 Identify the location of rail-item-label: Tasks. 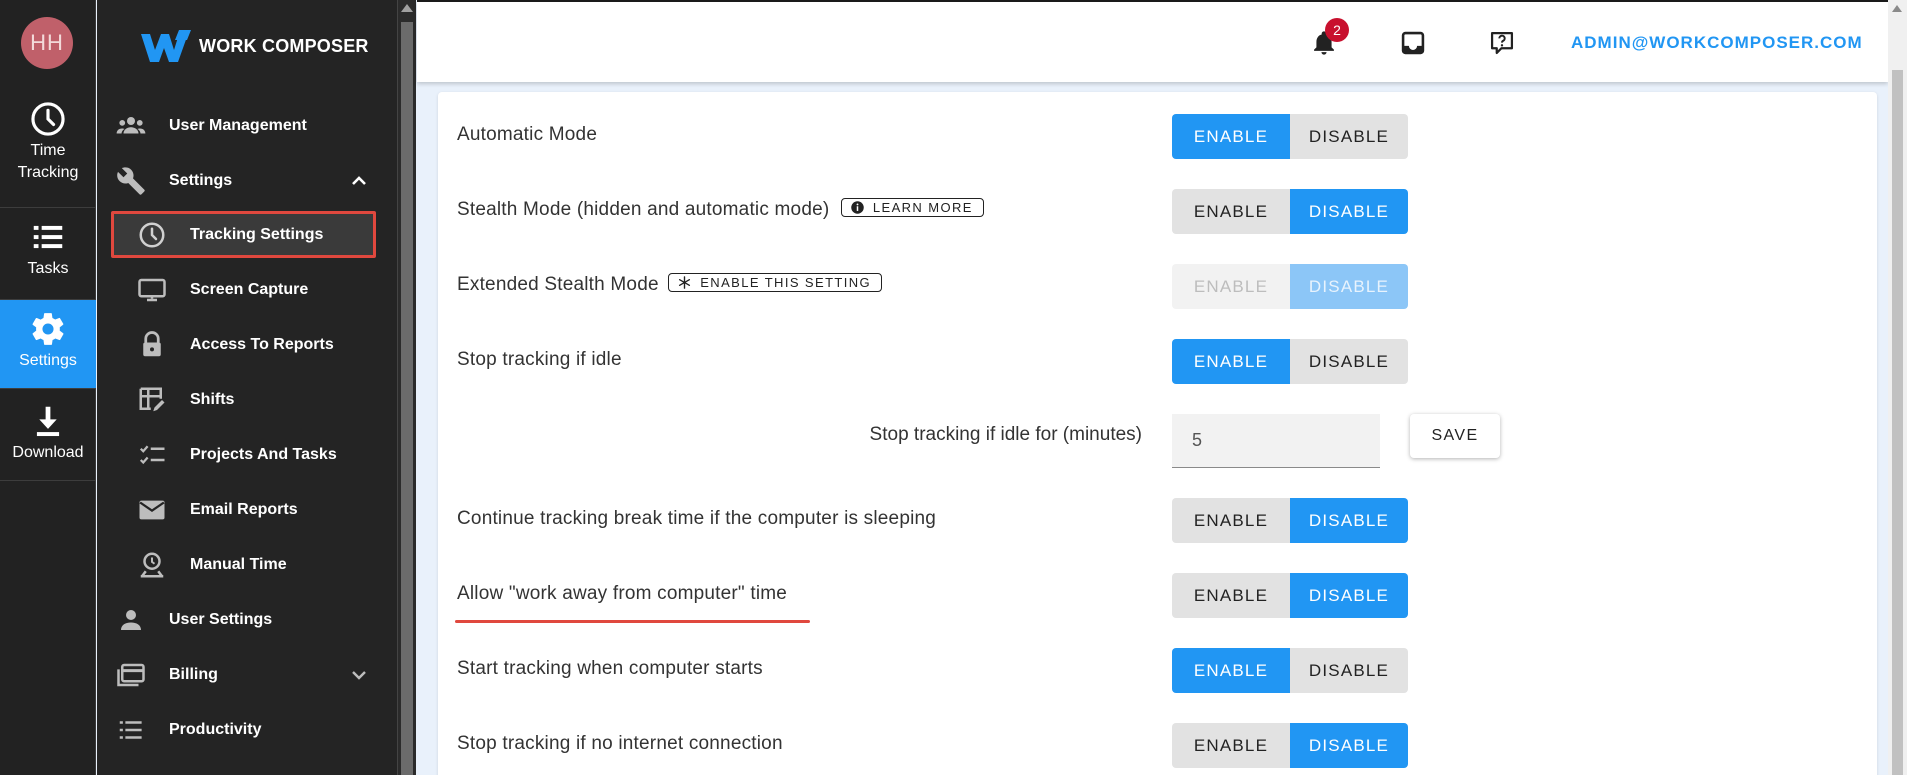
(48, 268).